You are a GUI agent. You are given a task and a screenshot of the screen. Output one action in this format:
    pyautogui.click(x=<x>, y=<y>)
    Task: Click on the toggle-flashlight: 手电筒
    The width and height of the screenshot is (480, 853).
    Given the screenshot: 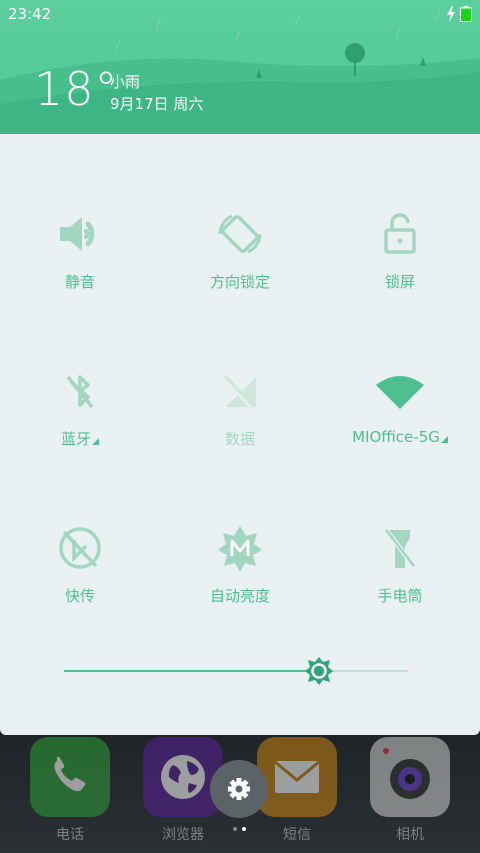 What is the action you would take?
    pyautogui.click(x=400, y=572)
    